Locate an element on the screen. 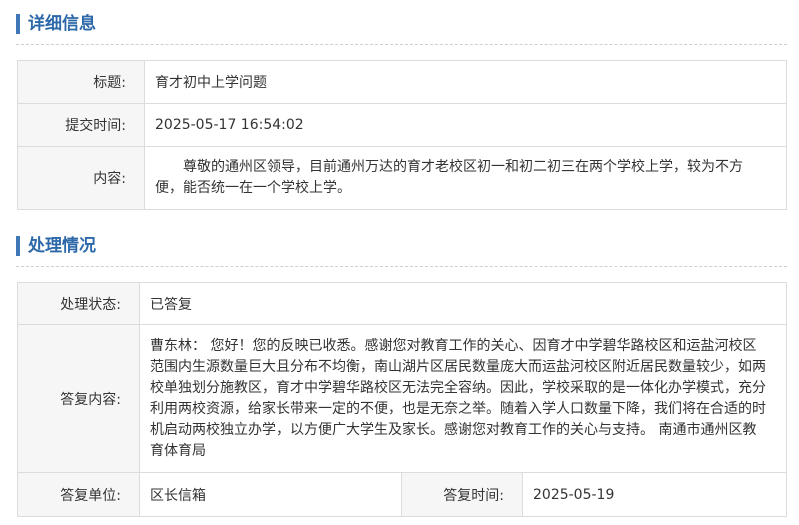 The height and width of the screenshot is (525, 799). reply-unit-value: 区长信箱 is located at coordinates (270, 494).